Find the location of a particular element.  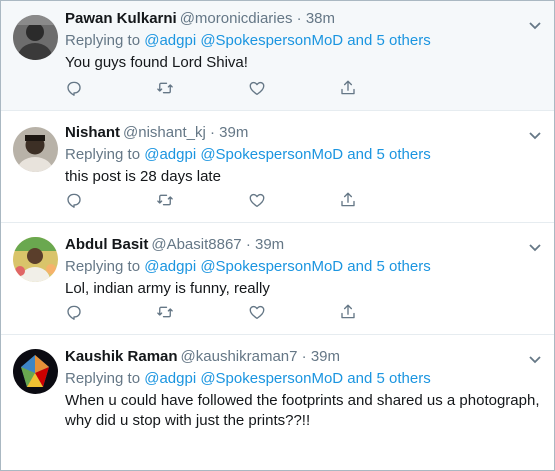

username: @Abasit8867 is located at coordinates (196, 244).